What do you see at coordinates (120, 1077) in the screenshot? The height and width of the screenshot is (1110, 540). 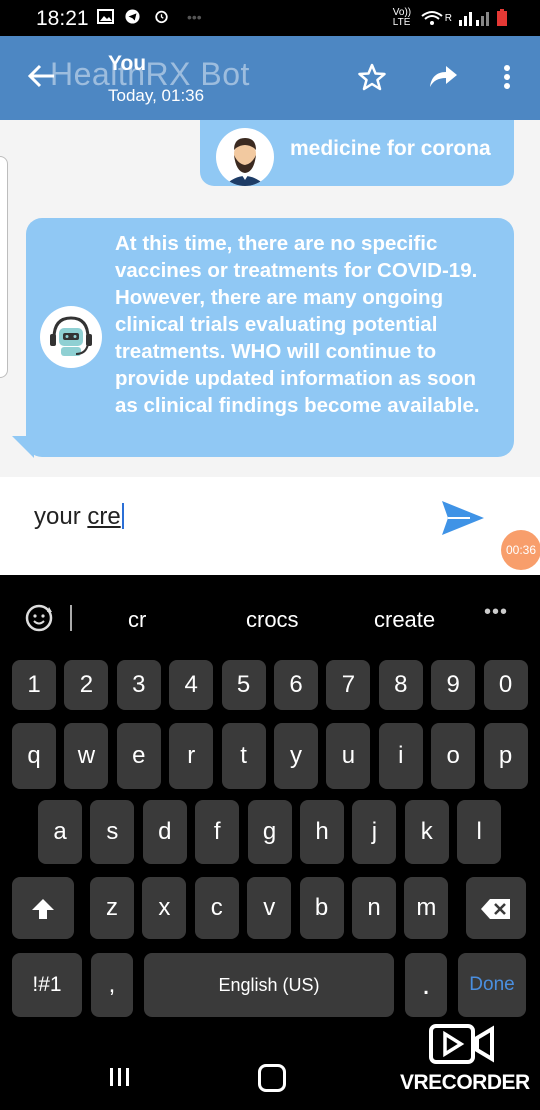 I see `recents-icon` at bounding box center [120, 1077].